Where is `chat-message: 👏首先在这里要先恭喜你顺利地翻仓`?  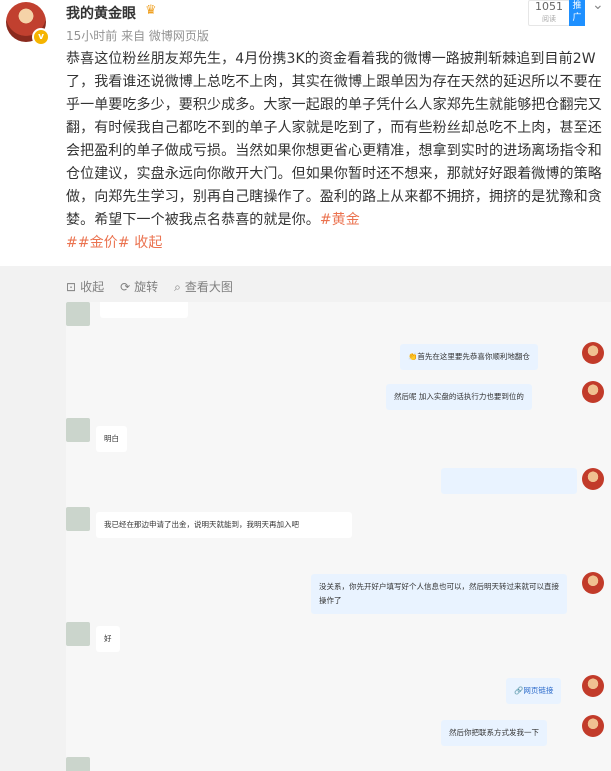
chat-message: 👏首先在这里要先恭喜你顺利地翻仓 is located at coordinates (469, 357).